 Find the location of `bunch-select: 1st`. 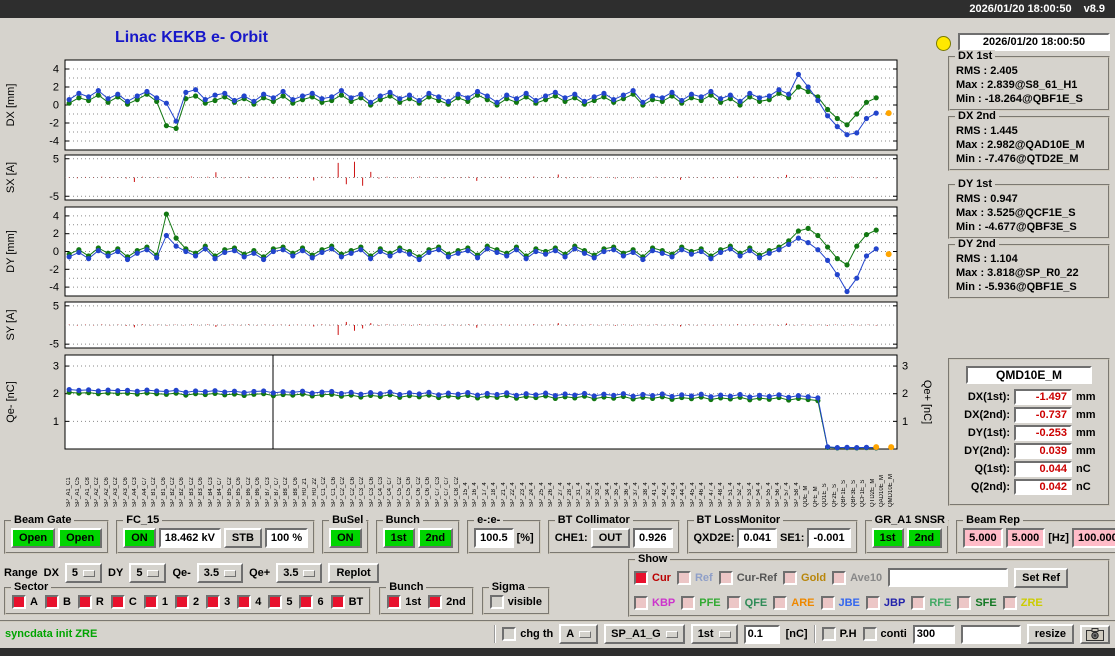

bunch-select: 1st is located at coordinates (714, 634).